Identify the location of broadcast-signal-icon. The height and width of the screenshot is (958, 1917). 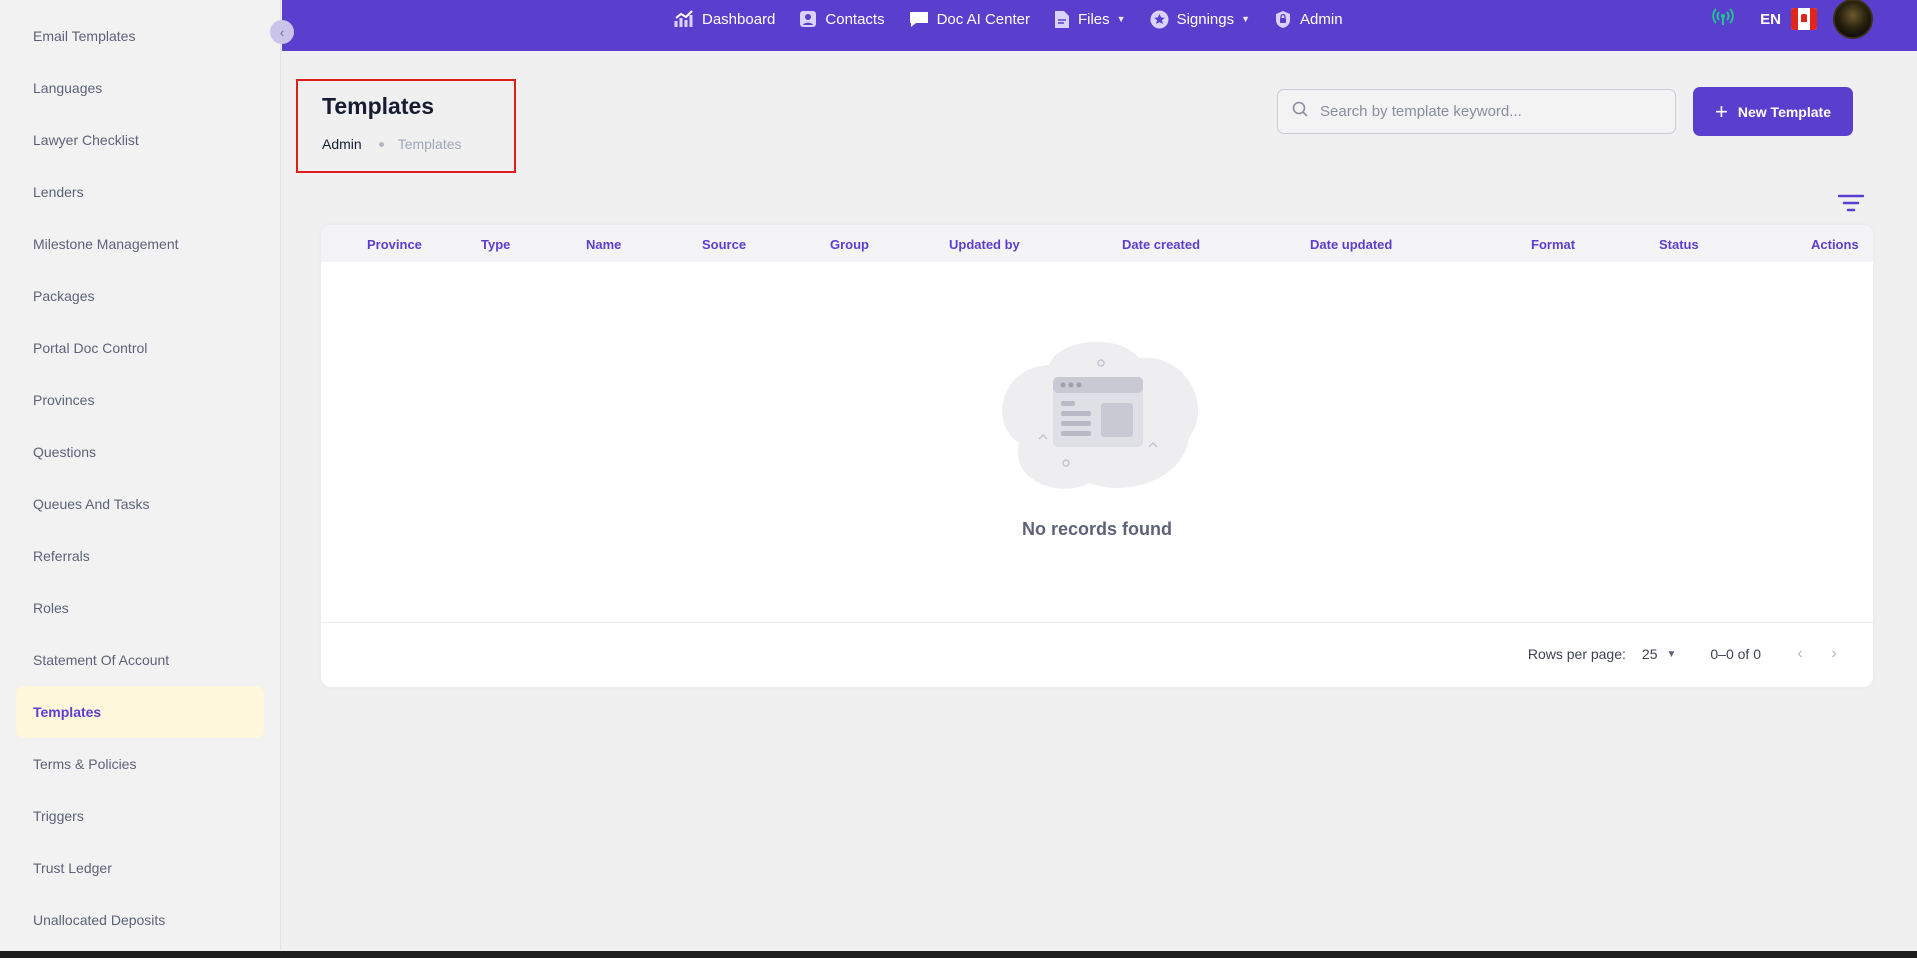
(1723, 19).